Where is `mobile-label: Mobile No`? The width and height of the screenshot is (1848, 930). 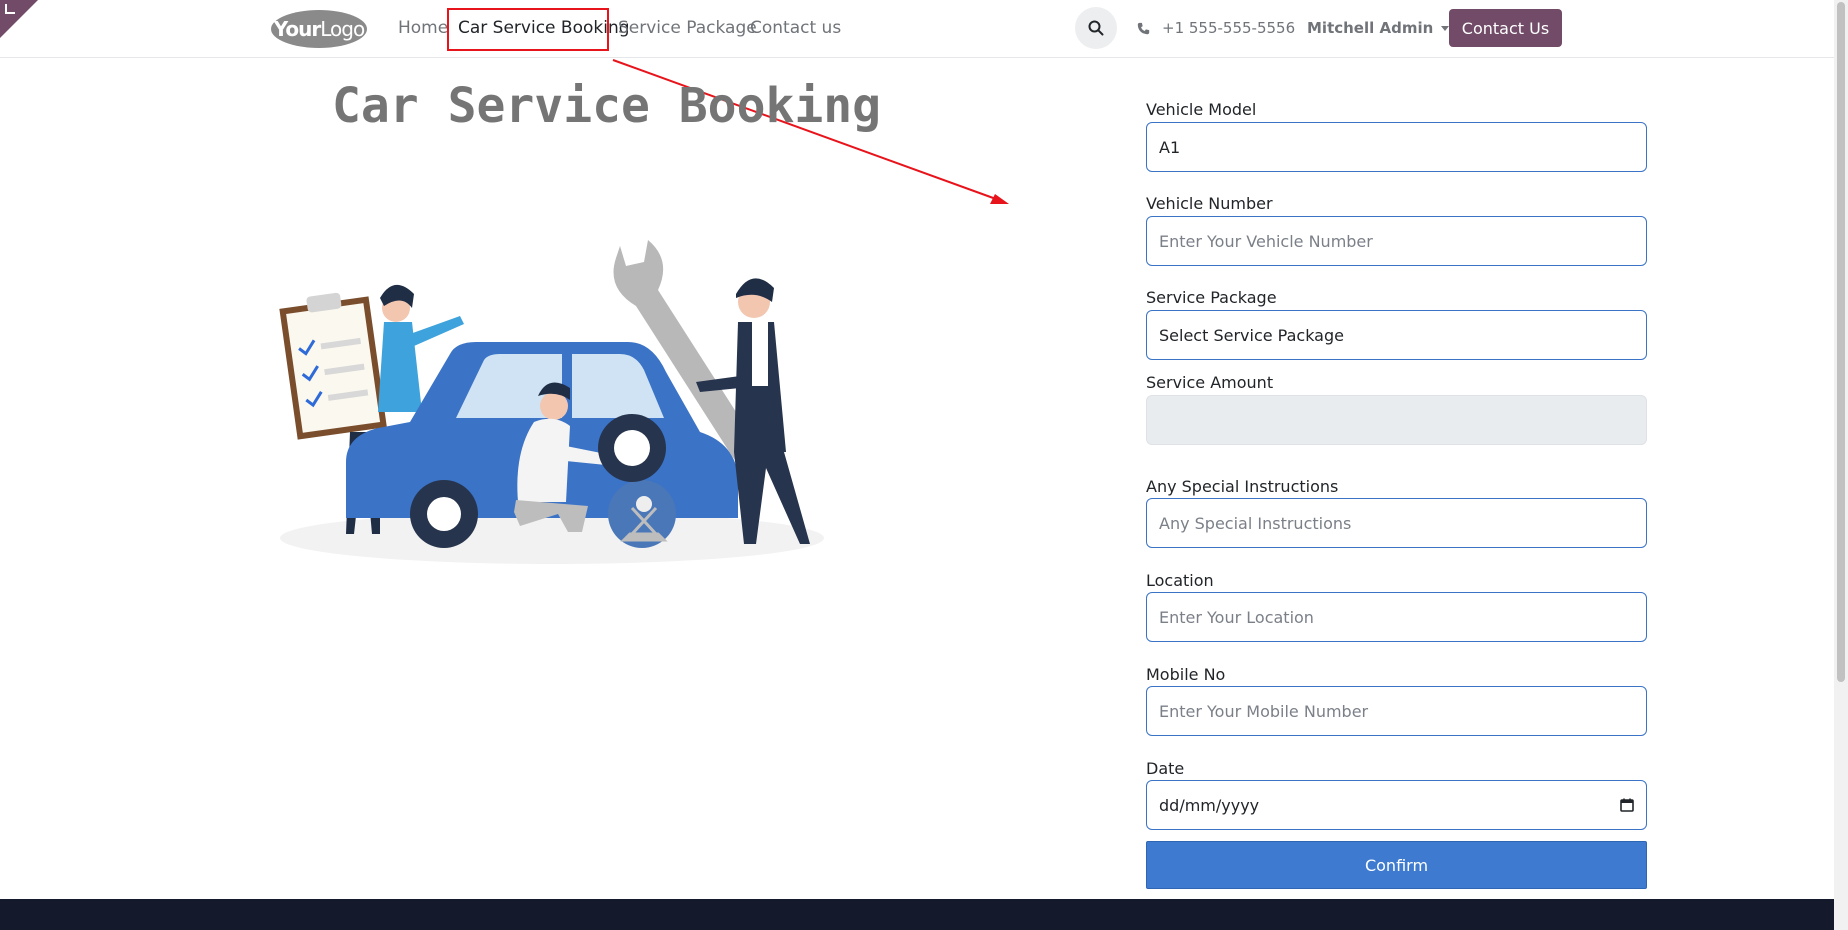 mobile-label: Mobile No is located at coordinates (1186, 674).